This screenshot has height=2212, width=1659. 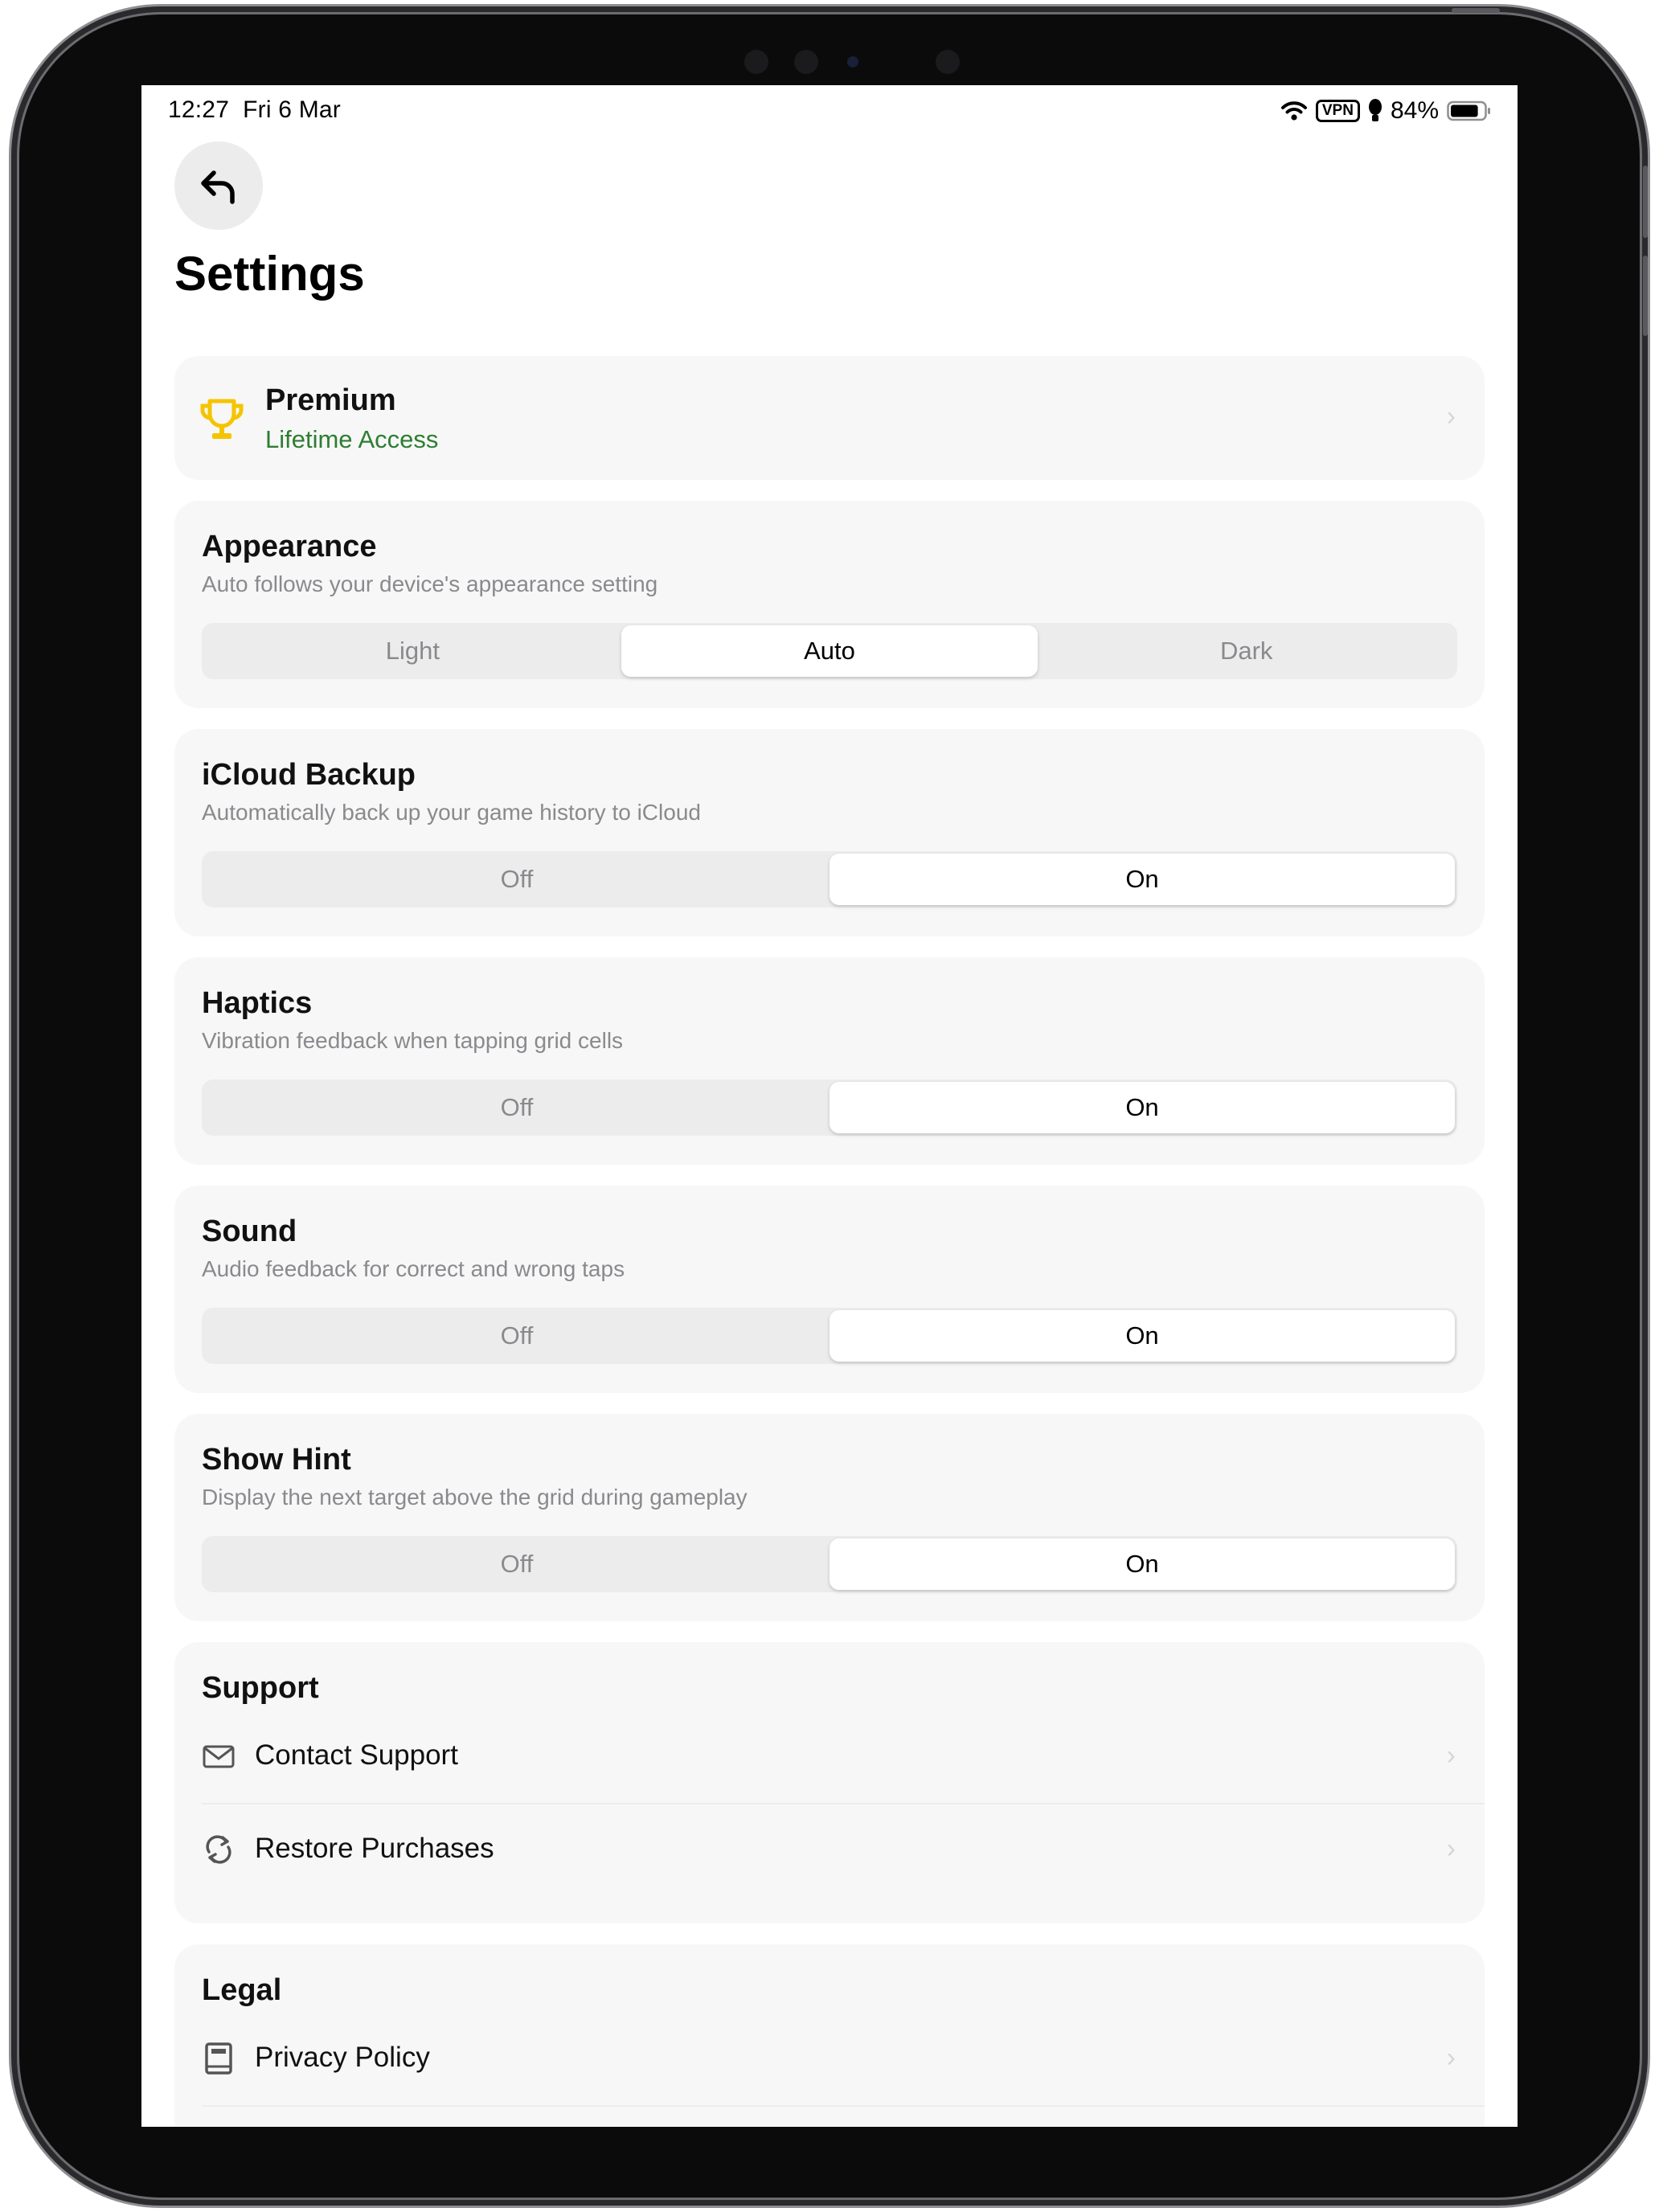 I want to click on back-button, so click(x=218, y=185).